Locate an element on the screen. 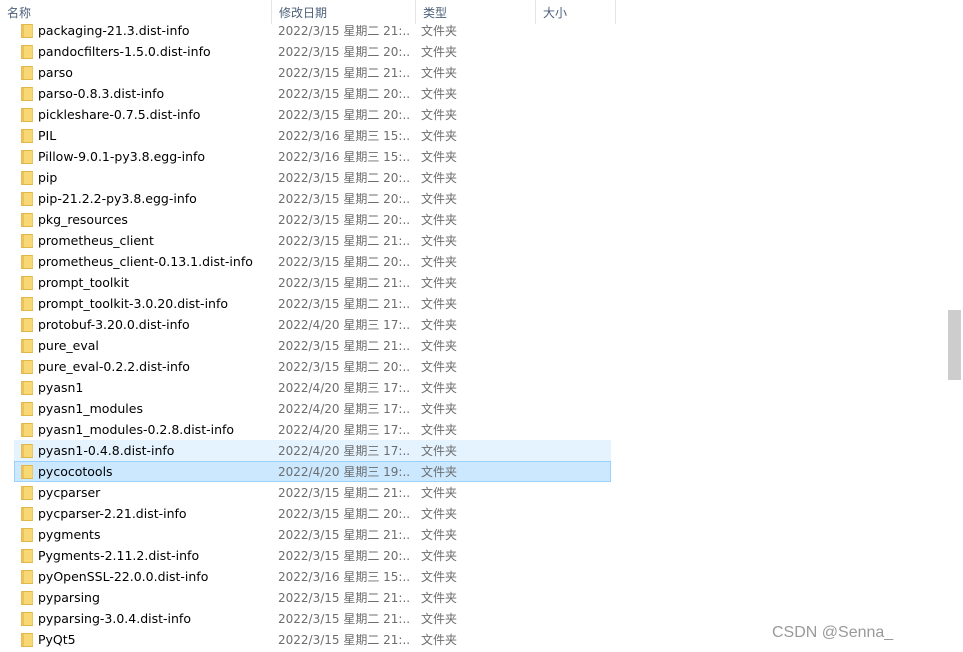 This screenshot has width=963, height=652. scrollbar-thumb is located at coordinates (954, 345).